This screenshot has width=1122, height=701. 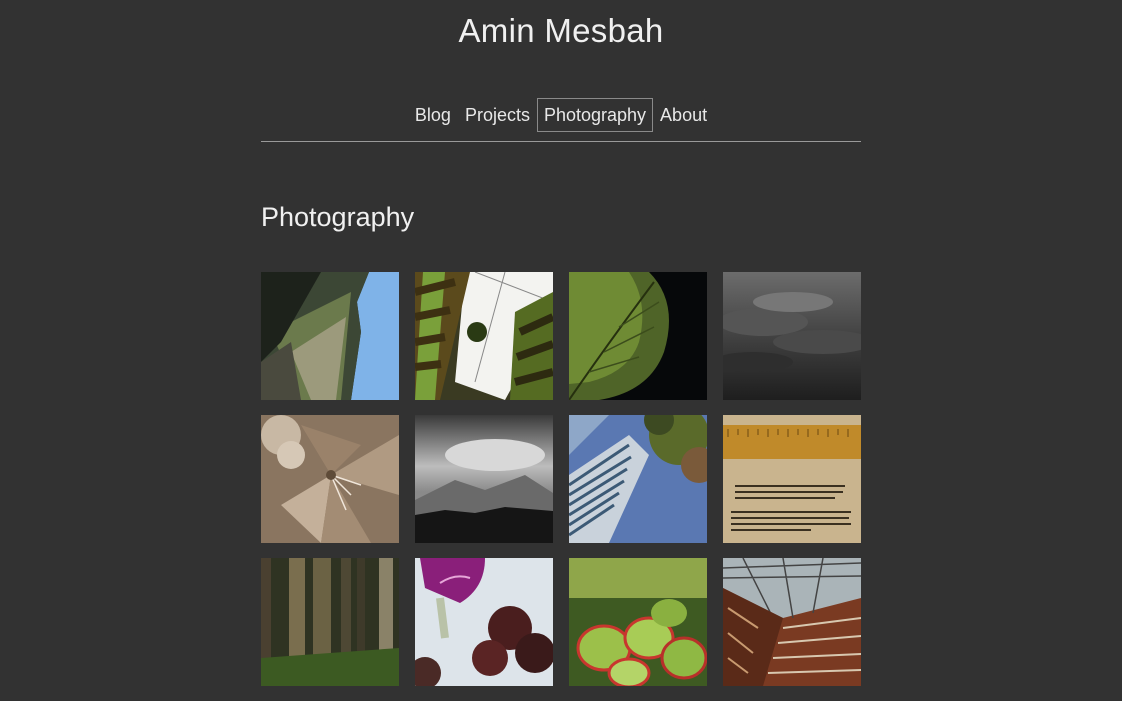 I want to click on storm-clouds-photo, so click(x=792, y=336).